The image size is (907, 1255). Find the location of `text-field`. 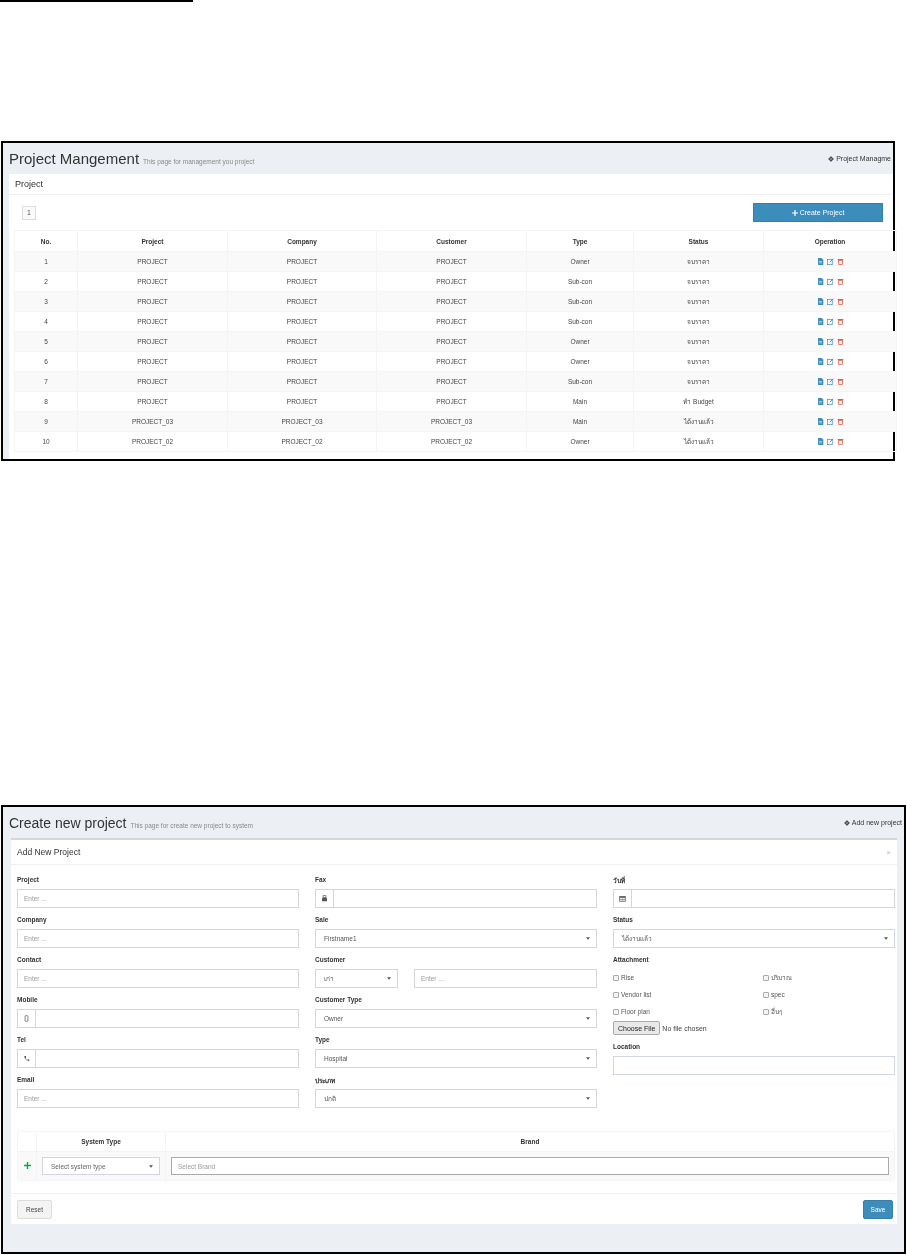

text-field is located at coordinates (754, 1065).